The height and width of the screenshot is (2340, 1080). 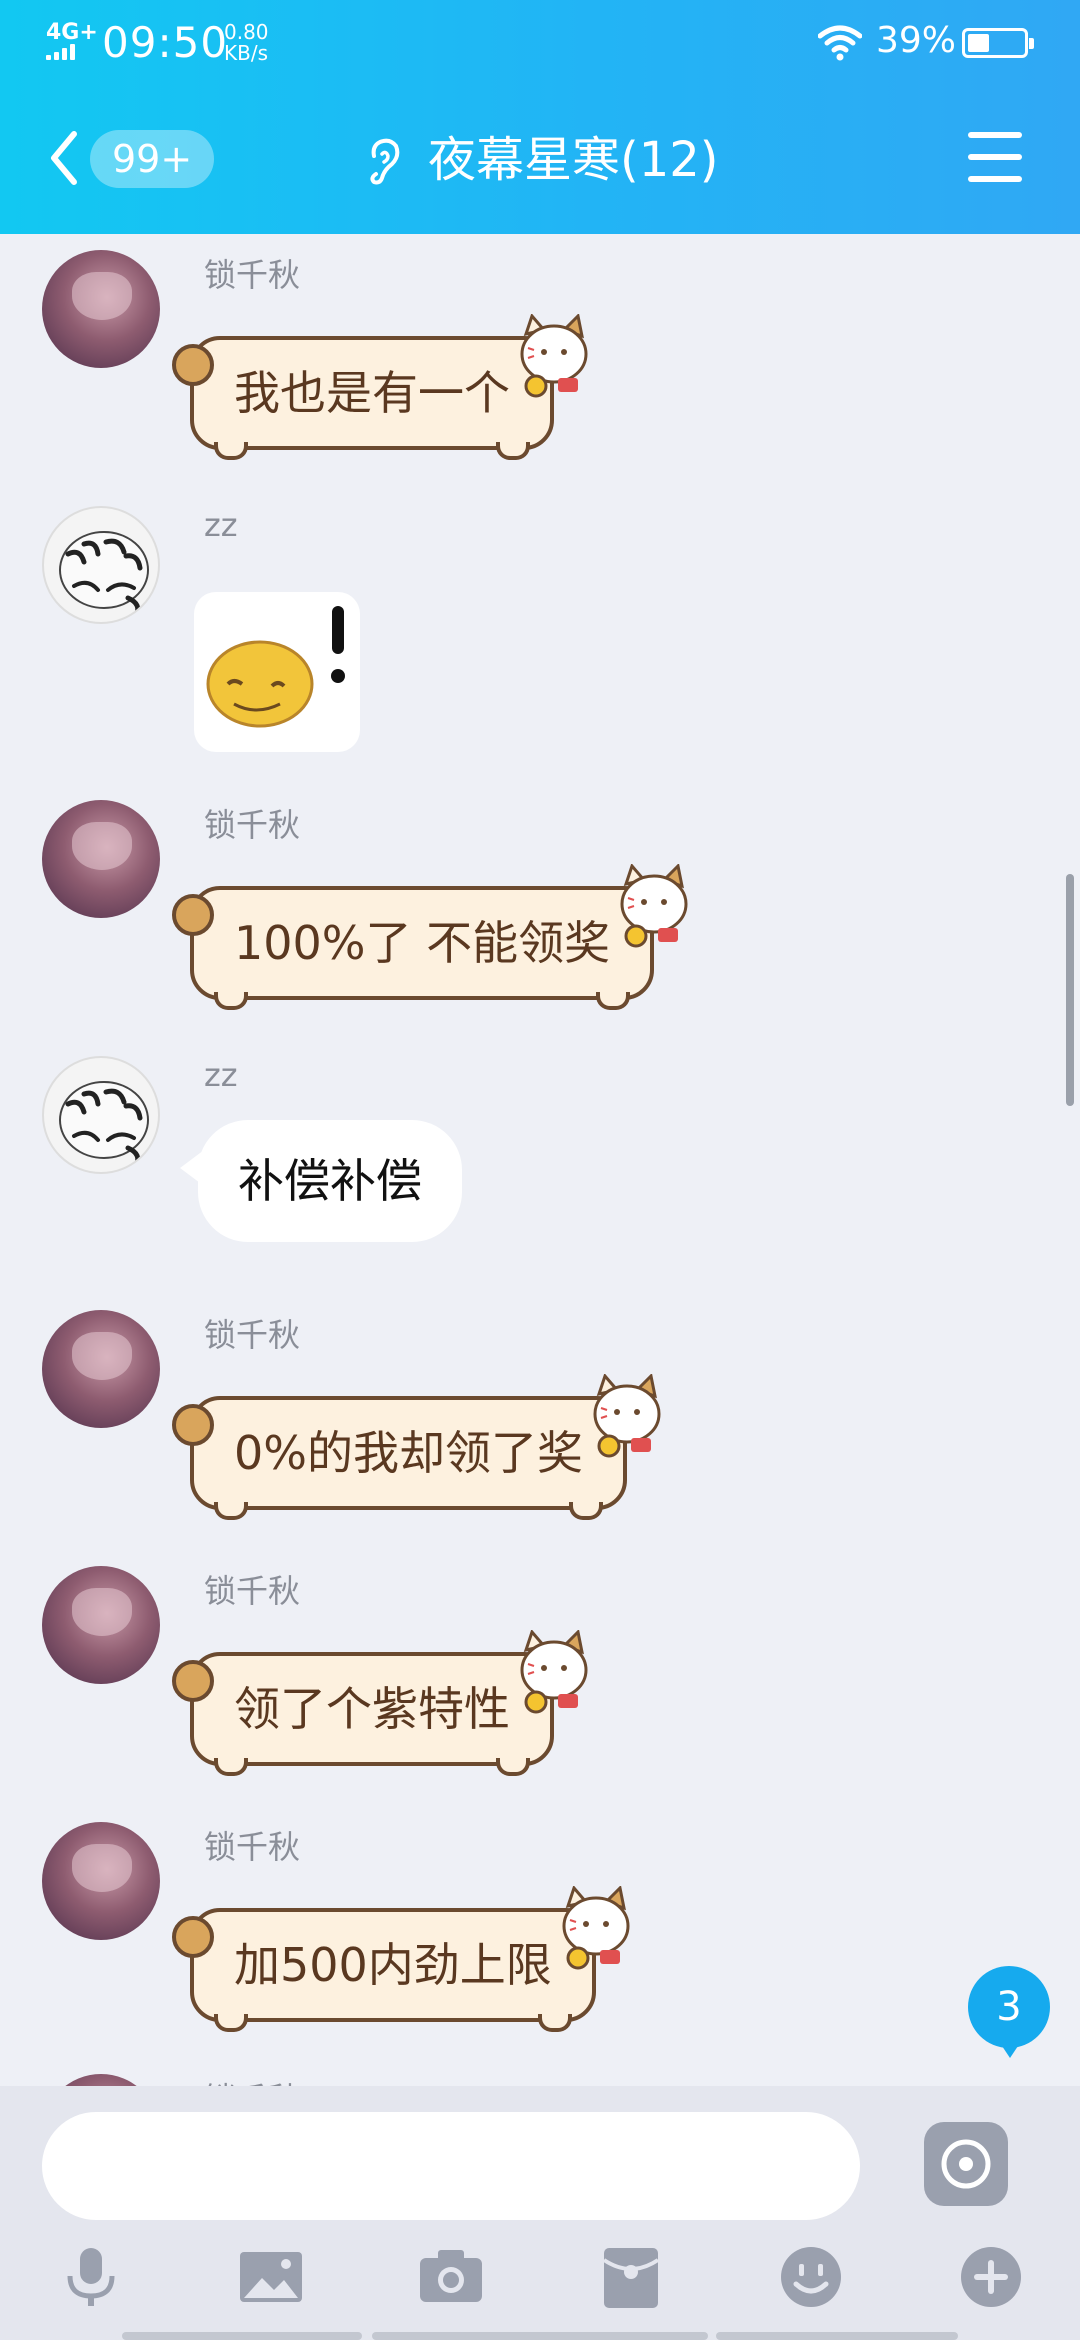 I want to click on toolbar, so click(x=540, y=2291).